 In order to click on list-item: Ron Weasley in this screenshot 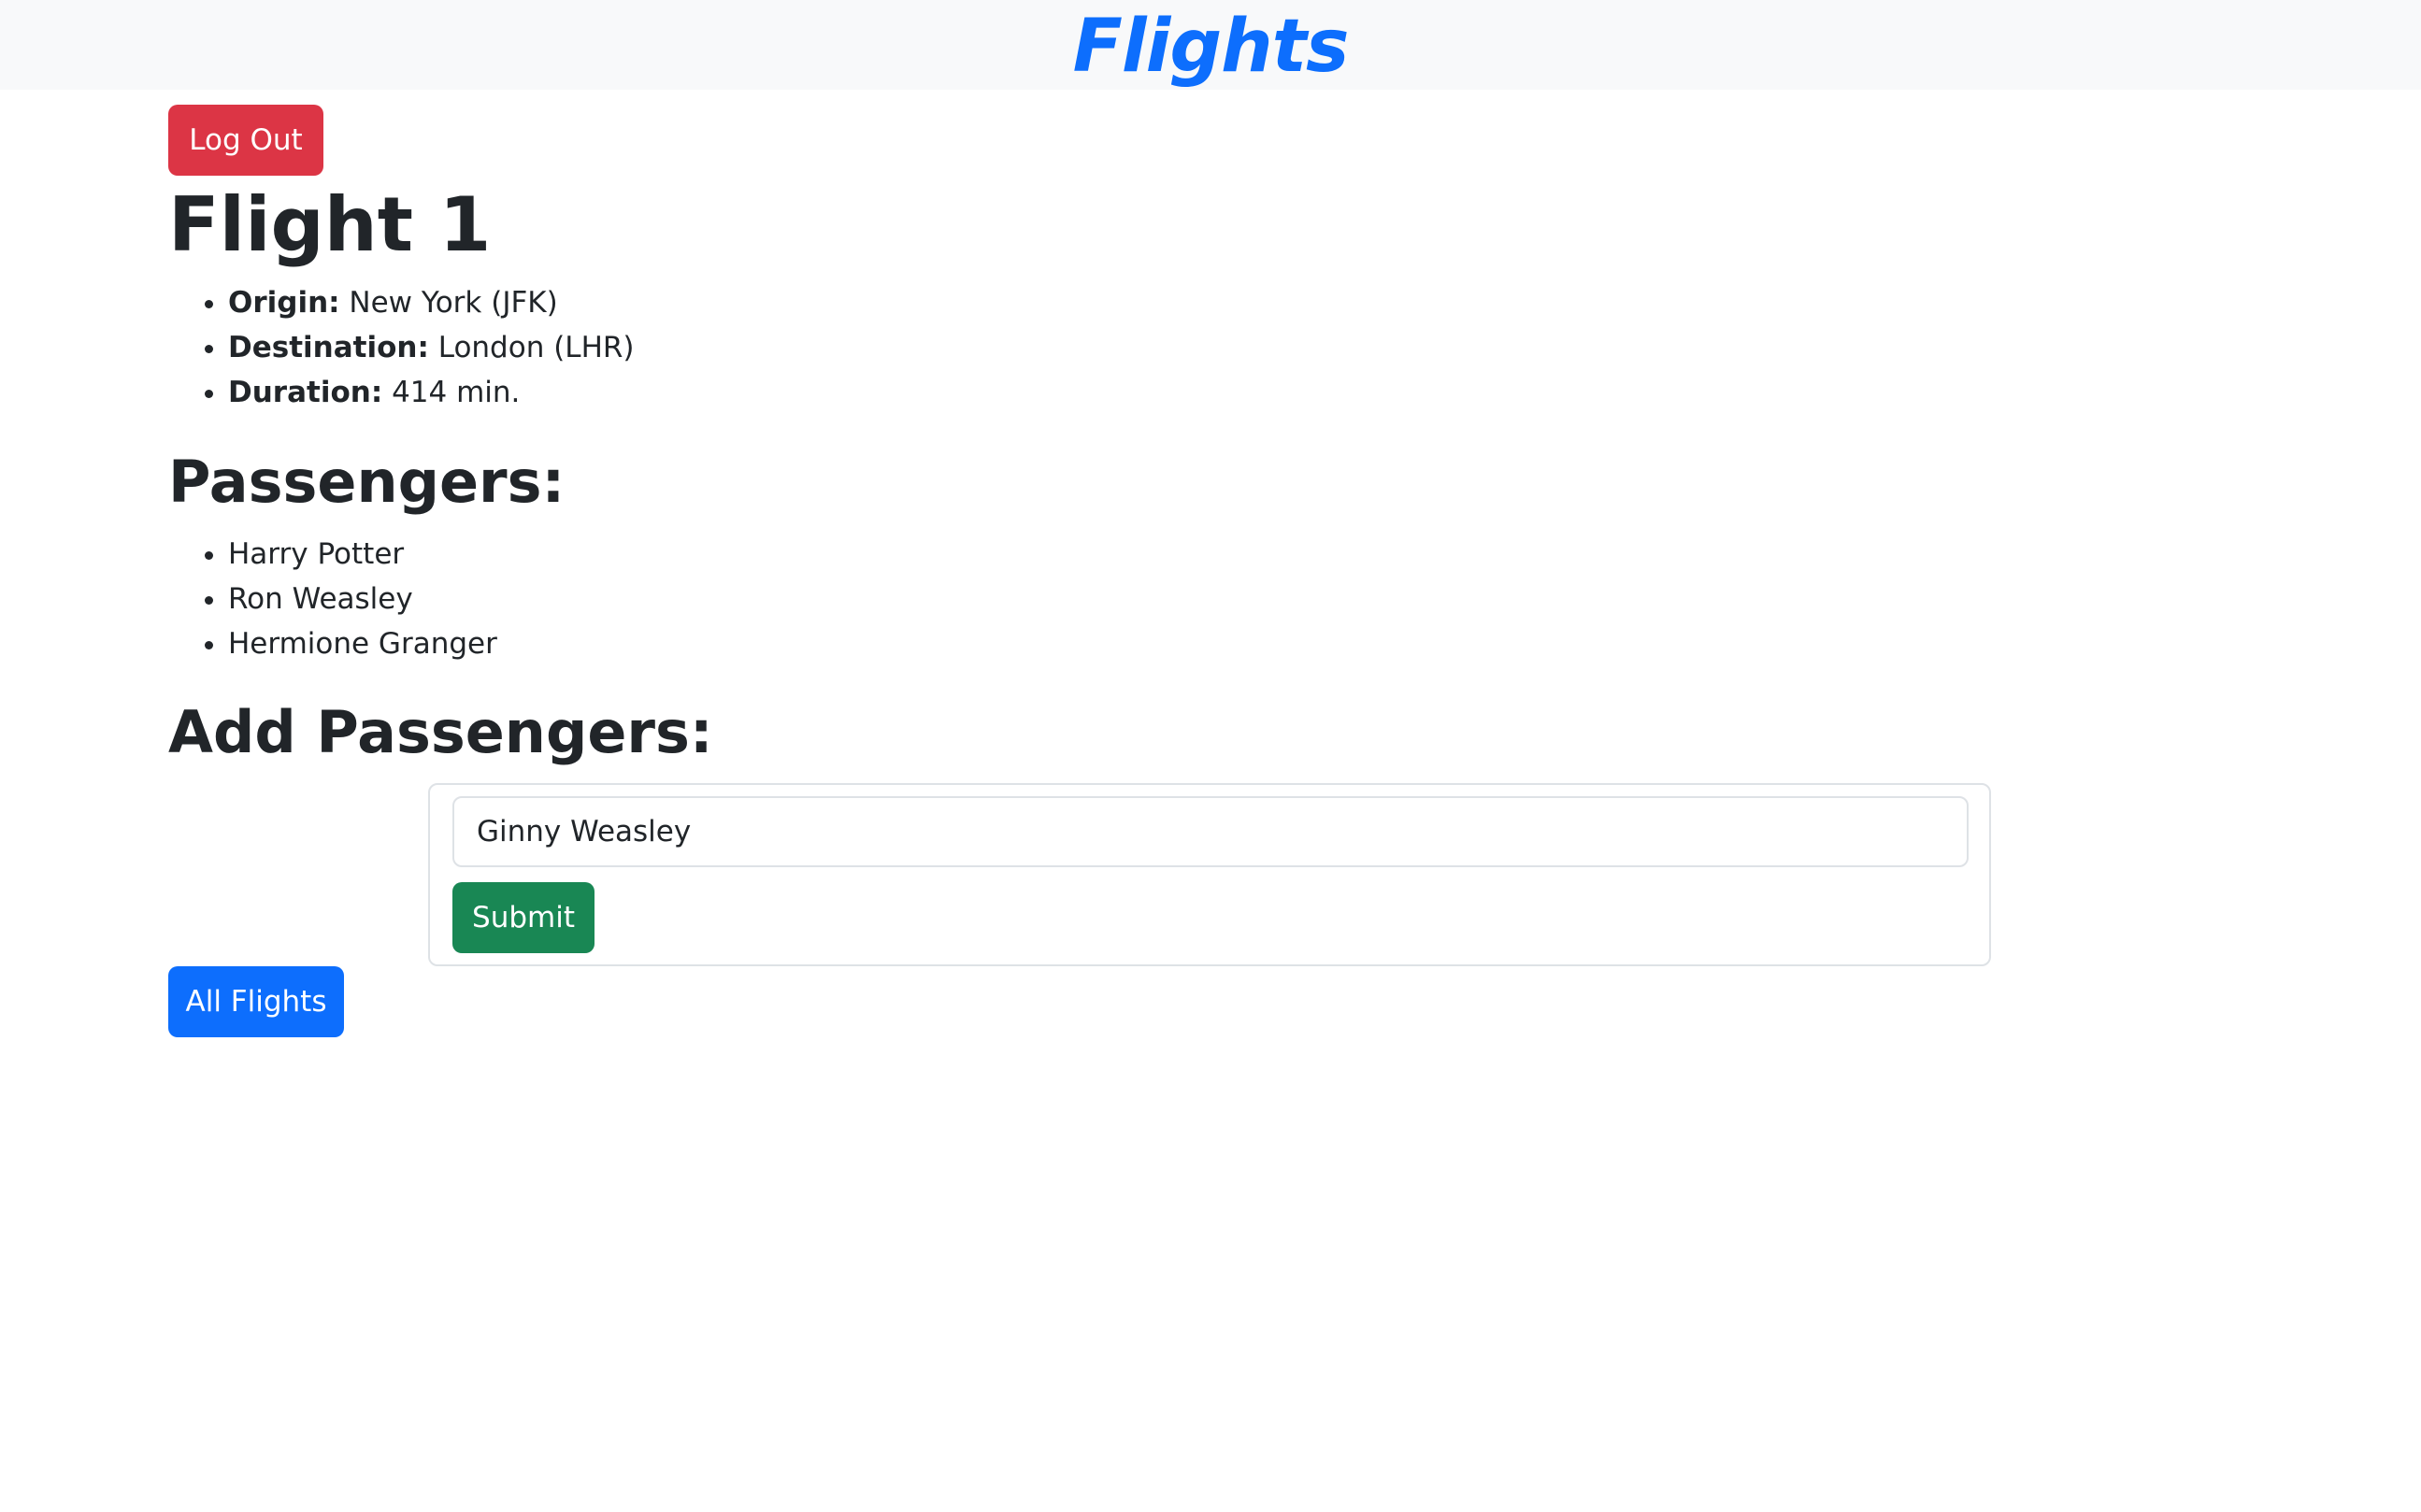, I will do `click(362, 599)`.